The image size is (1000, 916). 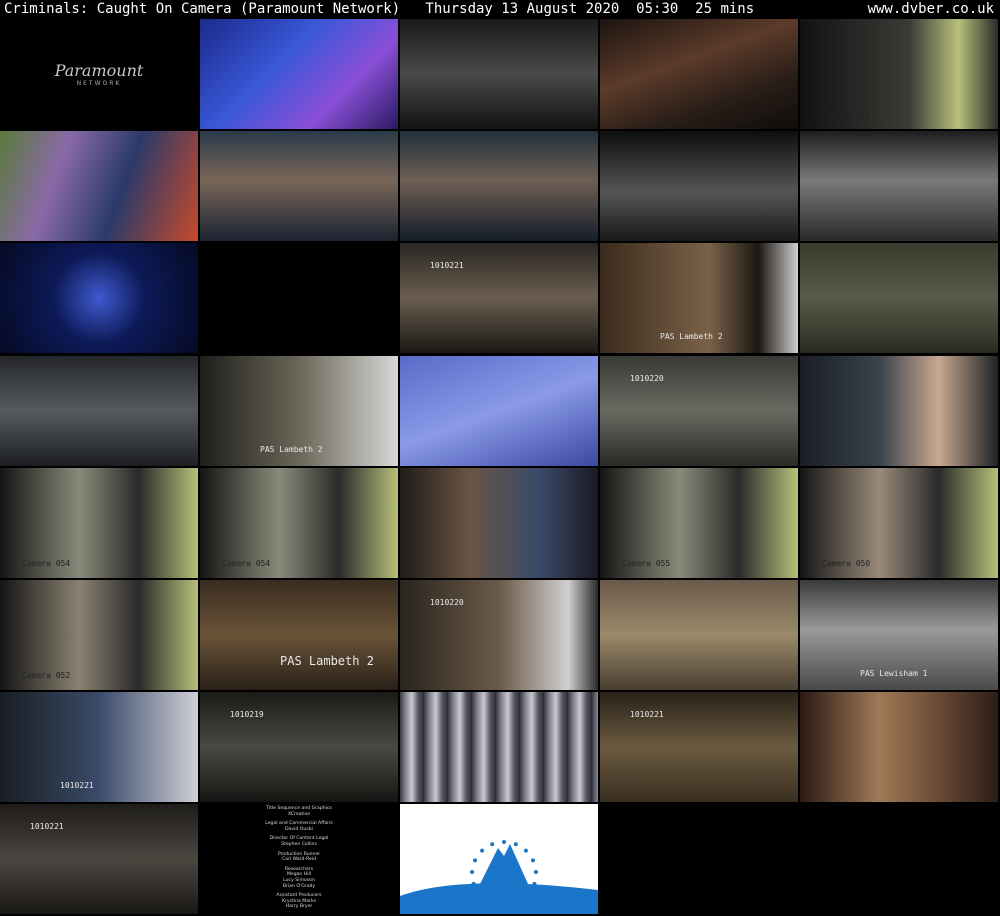 What do you see at coordinates (931, 9) in the screenshot?
I see `site-link: www.dvber.co.uk` at bounding box center [931, 9].